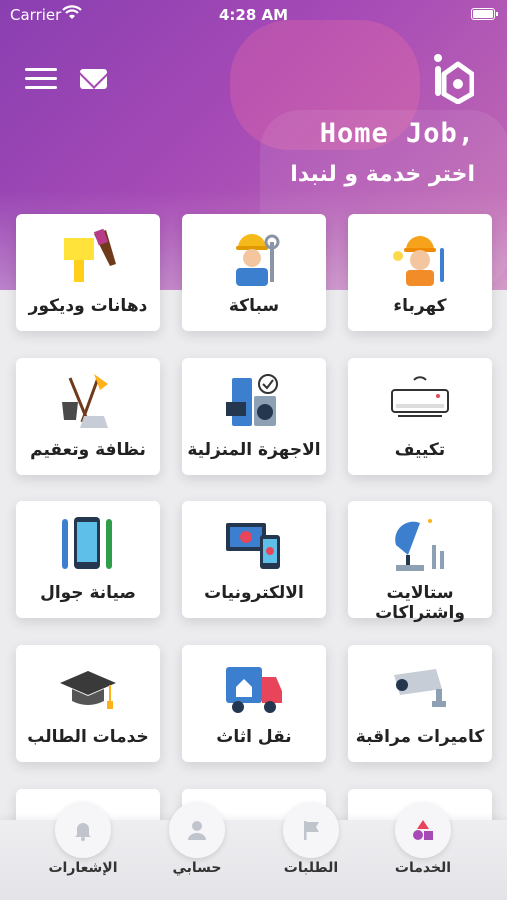  What do you see at coordinates (252, 400) in the screenshot?
I see `home-appliances-icon` at bounding box center [252, 400].